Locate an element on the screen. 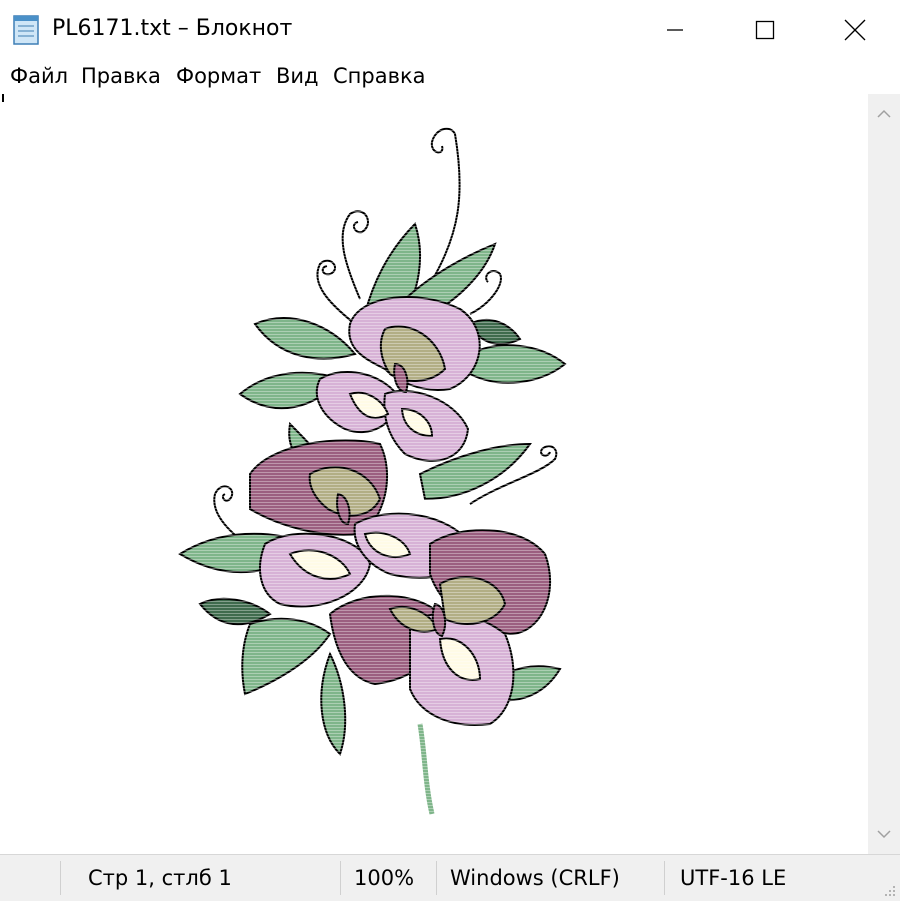 The image size is (900, 901). menu-edit: Правка is located at coordinates (121, 76).